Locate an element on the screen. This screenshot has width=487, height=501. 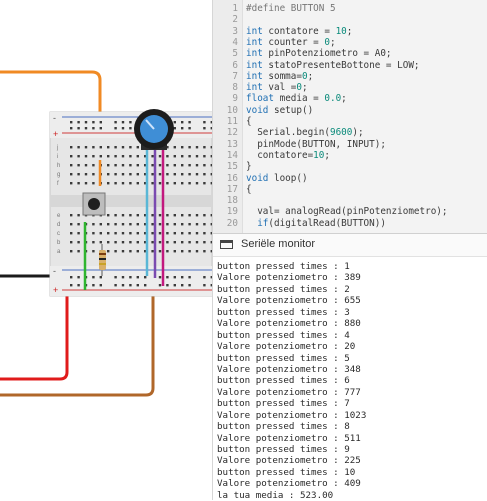
code-line: 6 int statoPresenteBottone = LOW; is located at coordinates (350, 65).